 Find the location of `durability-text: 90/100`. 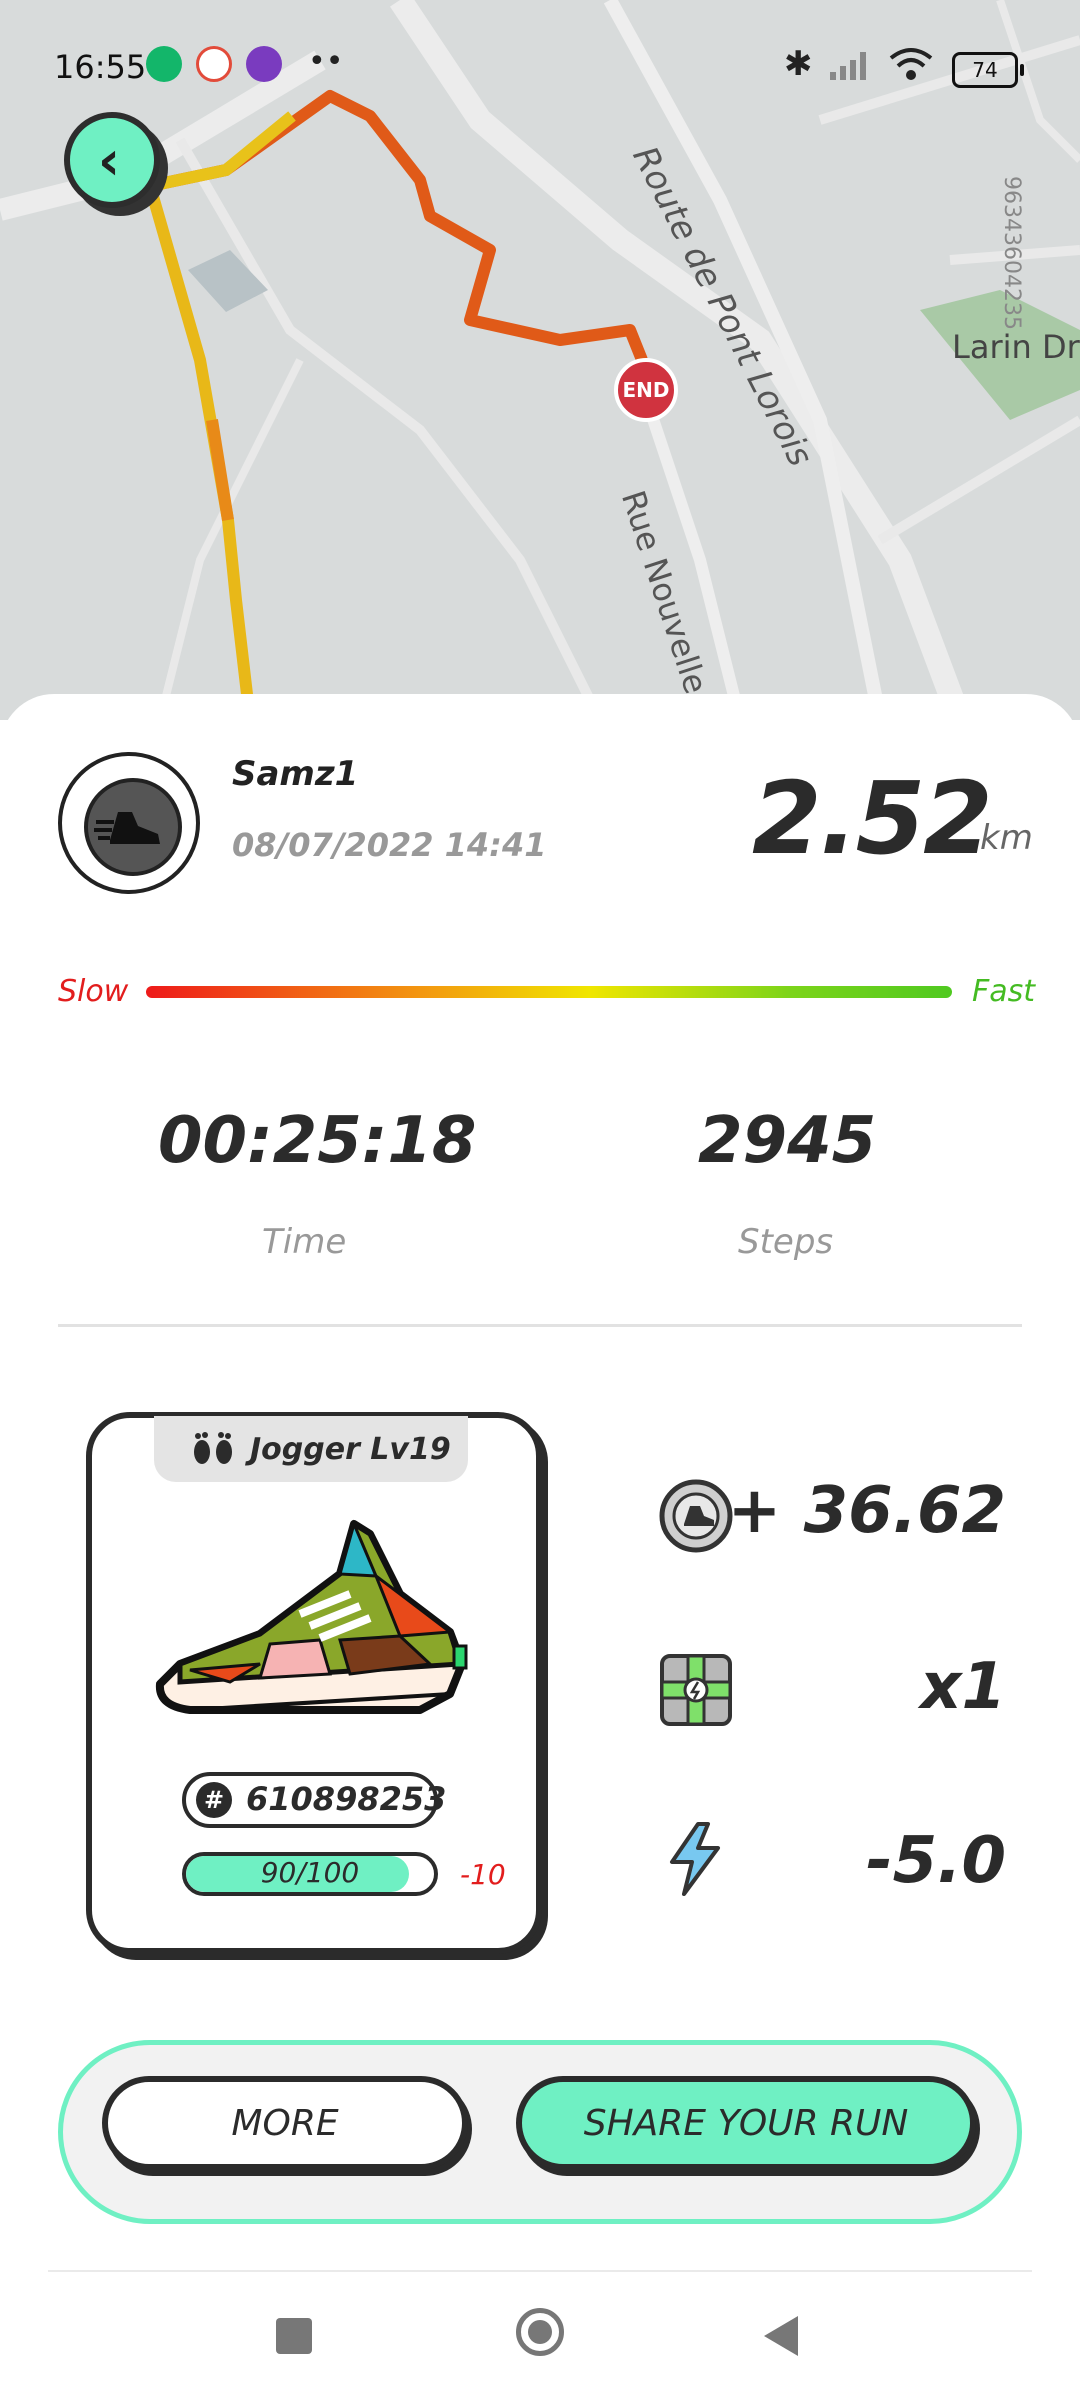

durability-text: 90/100 is located at coordinates (310, 1872).